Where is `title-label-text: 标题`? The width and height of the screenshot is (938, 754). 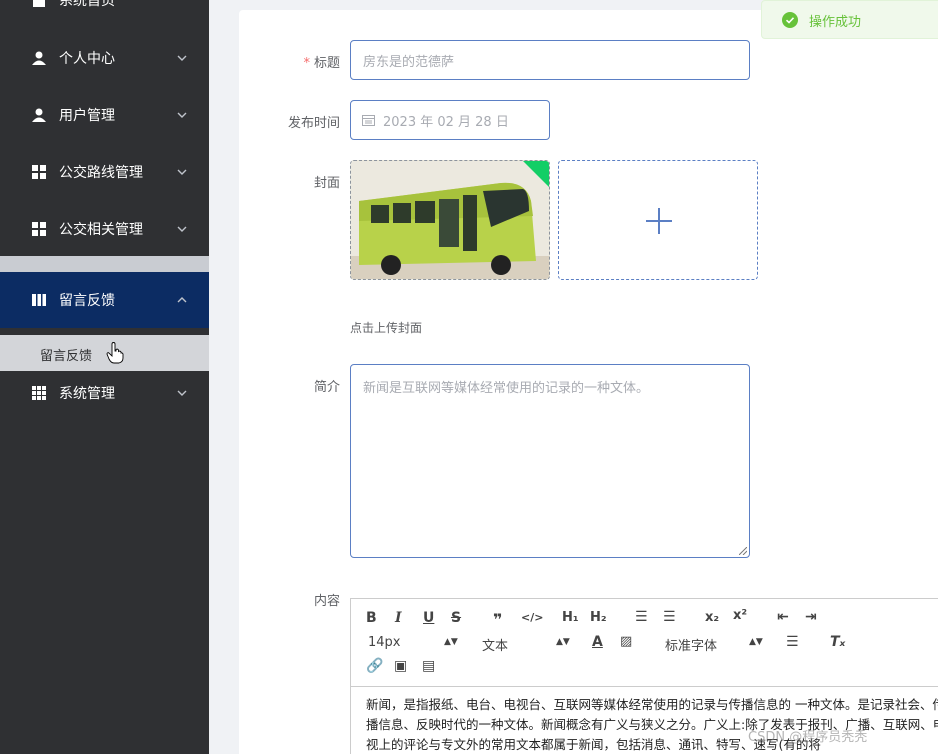 title-label-text: 标题 is located at coordinates (326, 63).